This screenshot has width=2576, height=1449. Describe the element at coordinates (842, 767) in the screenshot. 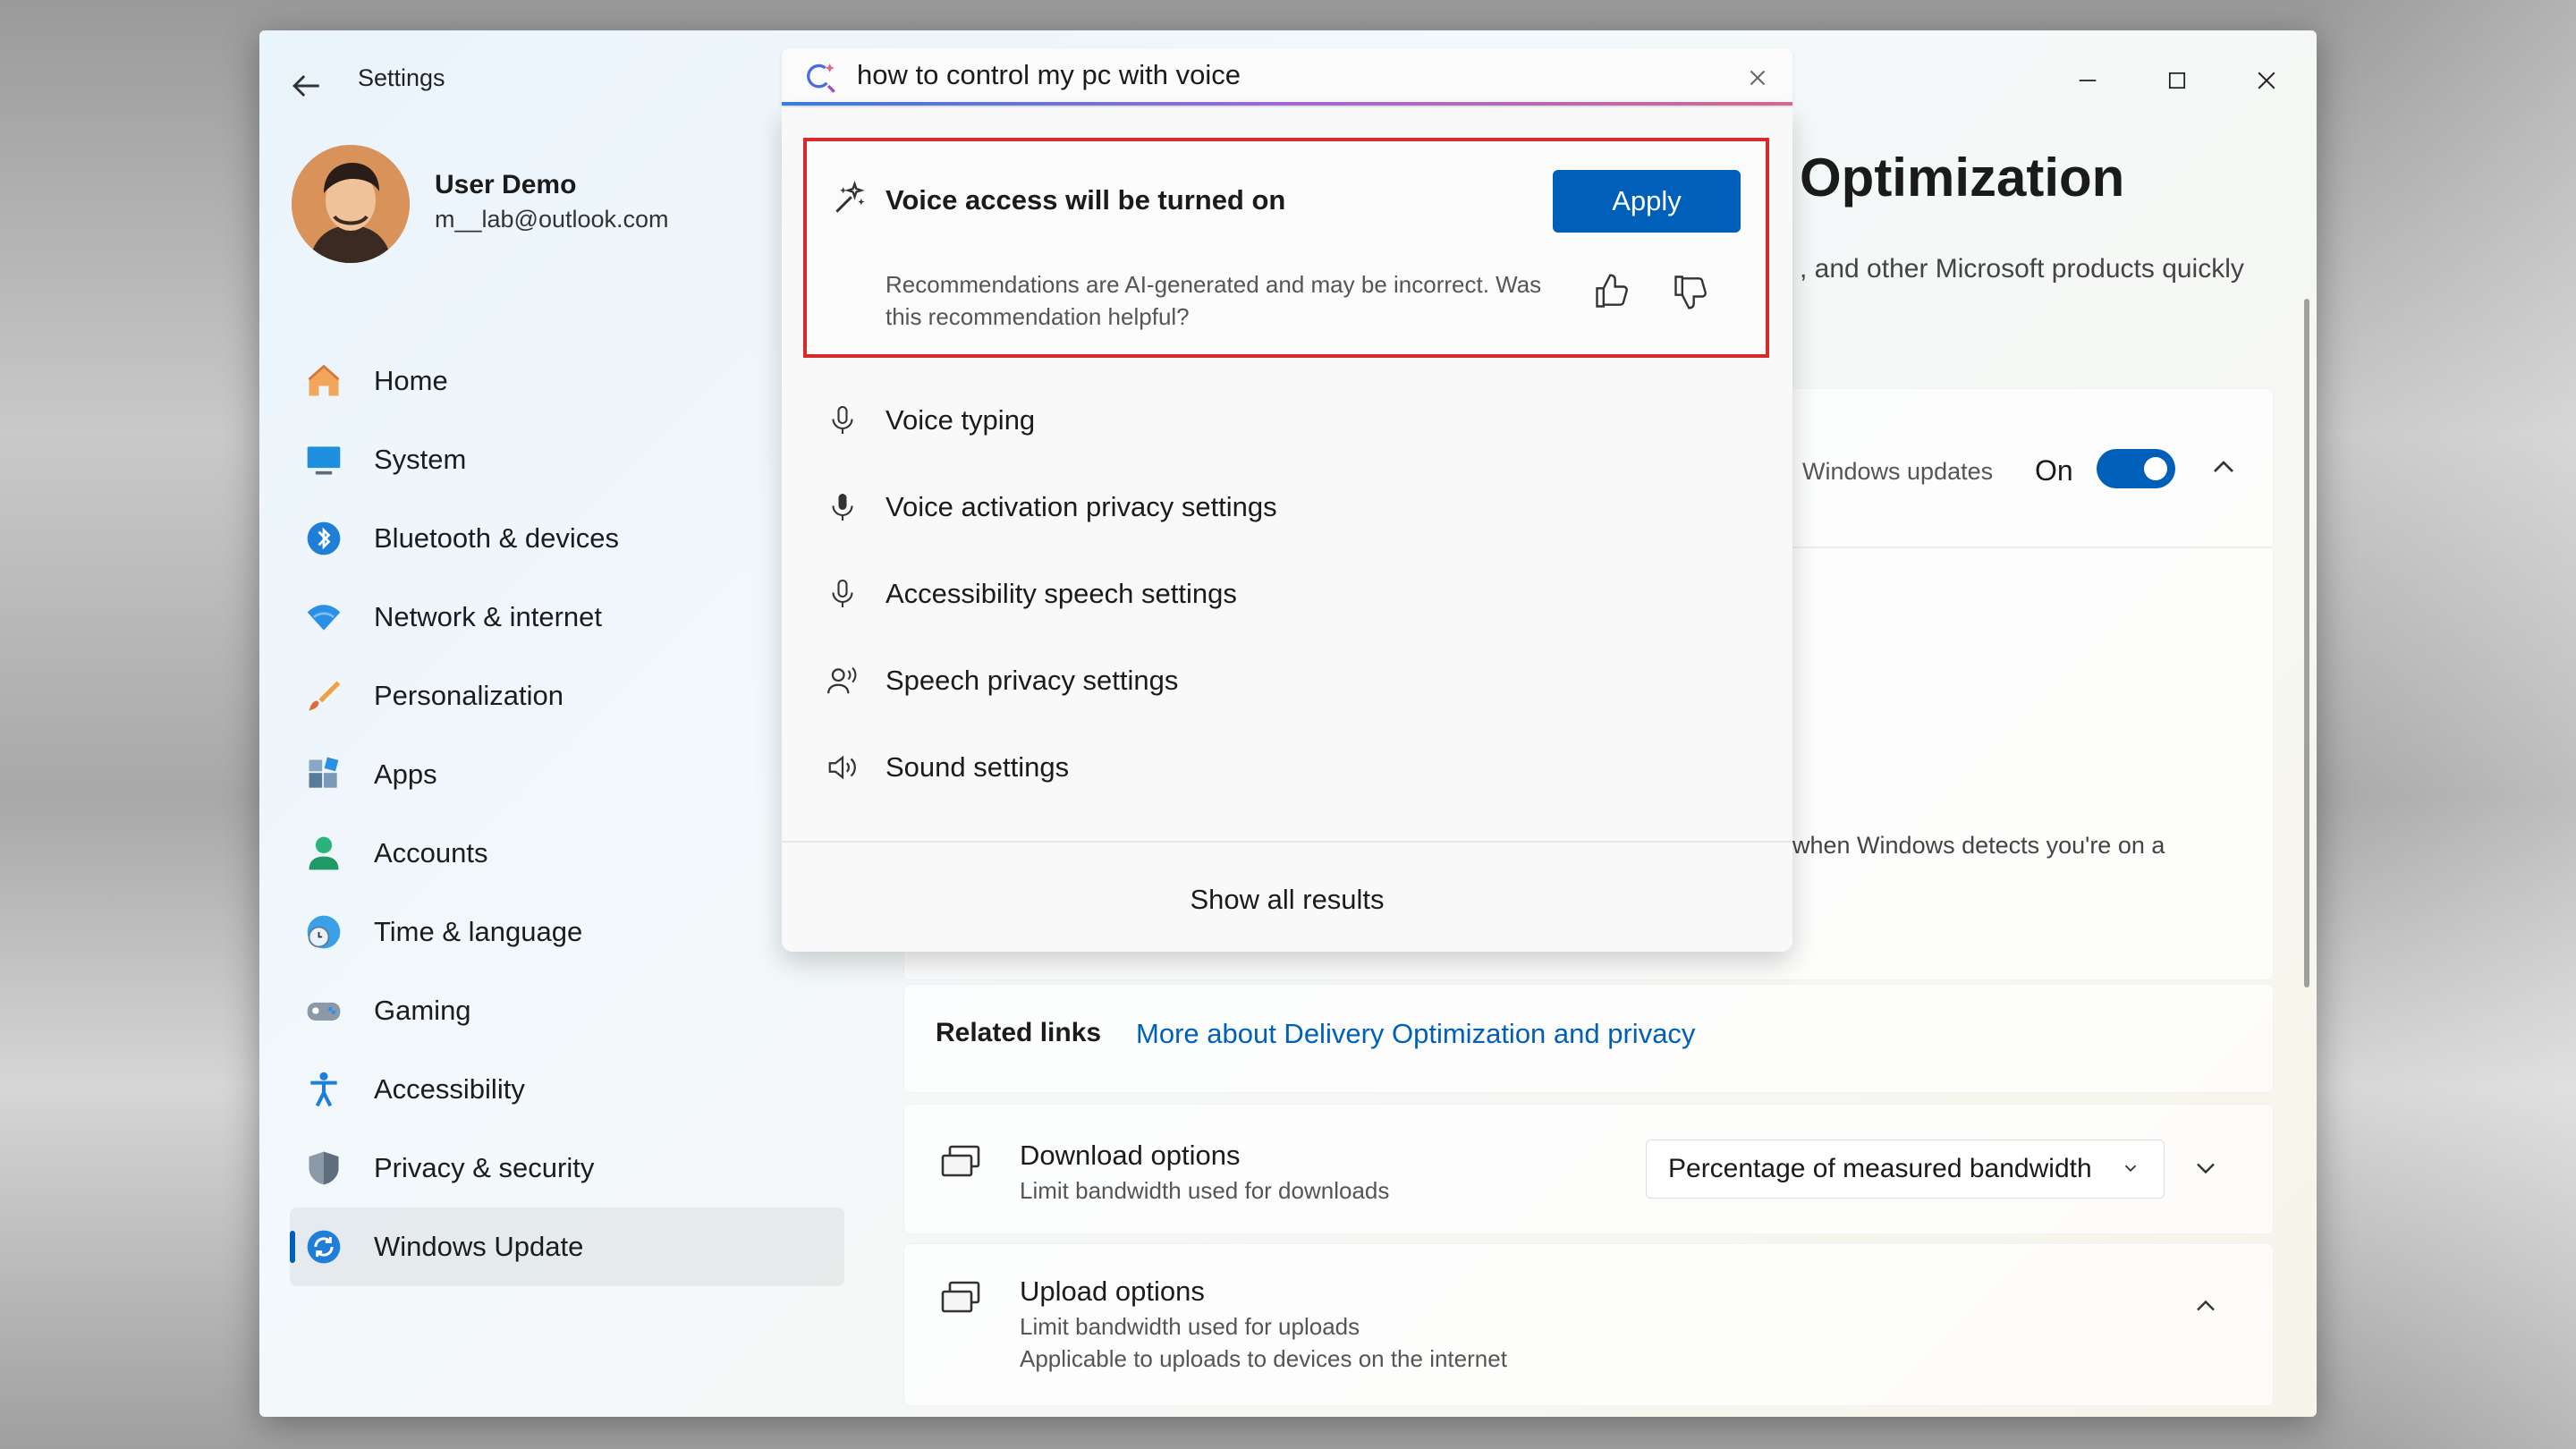

I see `speaker-icon` at that location.